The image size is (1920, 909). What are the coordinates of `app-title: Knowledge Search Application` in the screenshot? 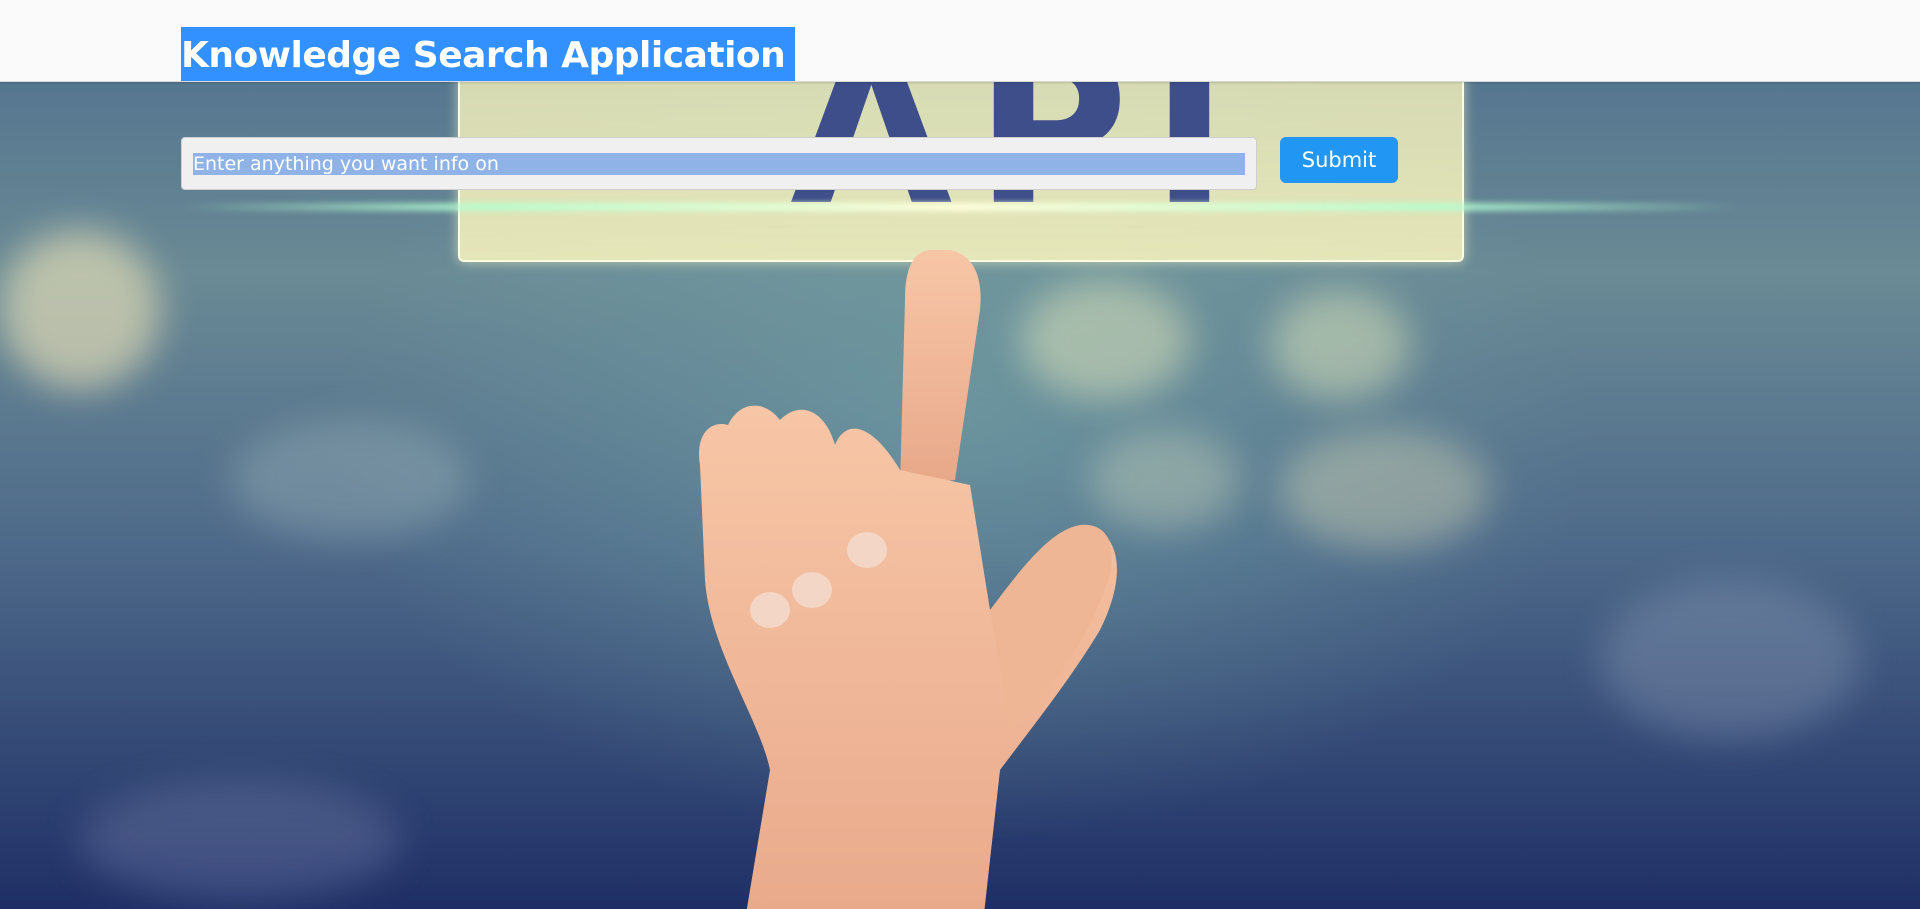 It's located at (488, 54).